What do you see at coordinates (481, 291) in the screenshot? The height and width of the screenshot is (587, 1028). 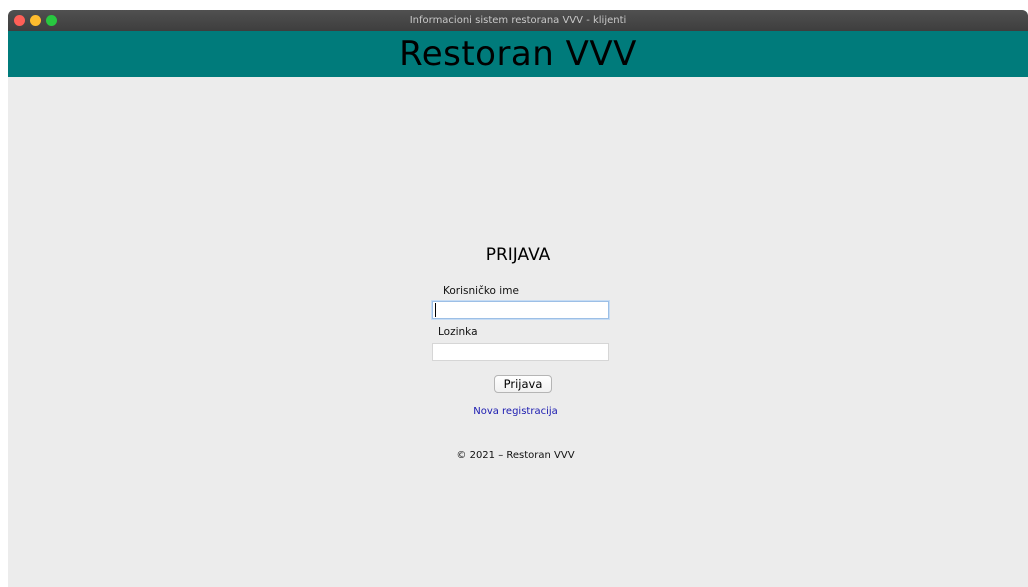 I see `username-label: Korisničko ime` at bounding box center [481, 291].